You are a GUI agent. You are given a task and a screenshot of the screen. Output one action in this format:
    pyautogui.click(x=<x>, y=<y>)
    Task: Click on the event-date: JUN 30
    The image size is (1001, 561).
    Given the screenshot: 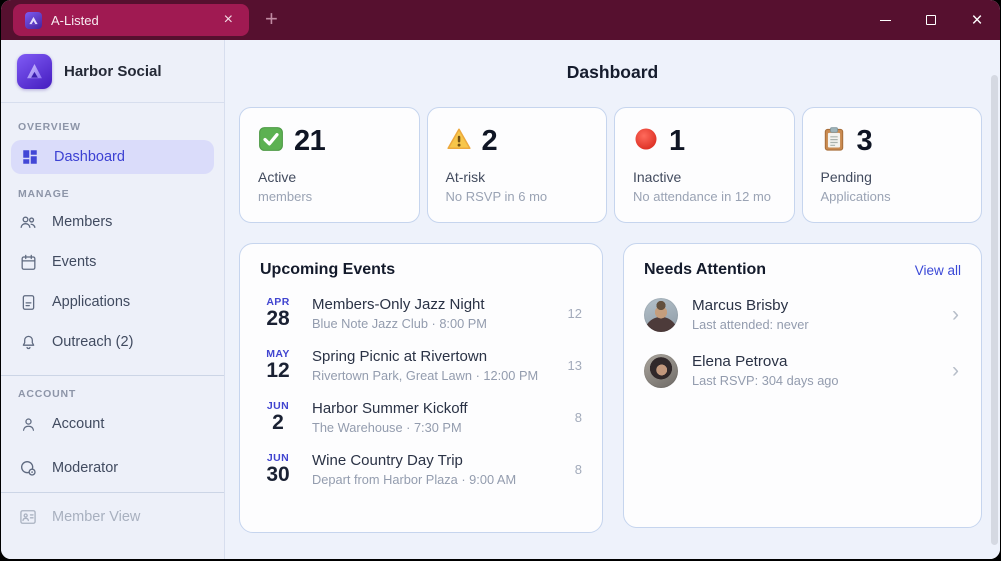 What is the action you would take?
    pyautogui.click(x=278, y=469)
    